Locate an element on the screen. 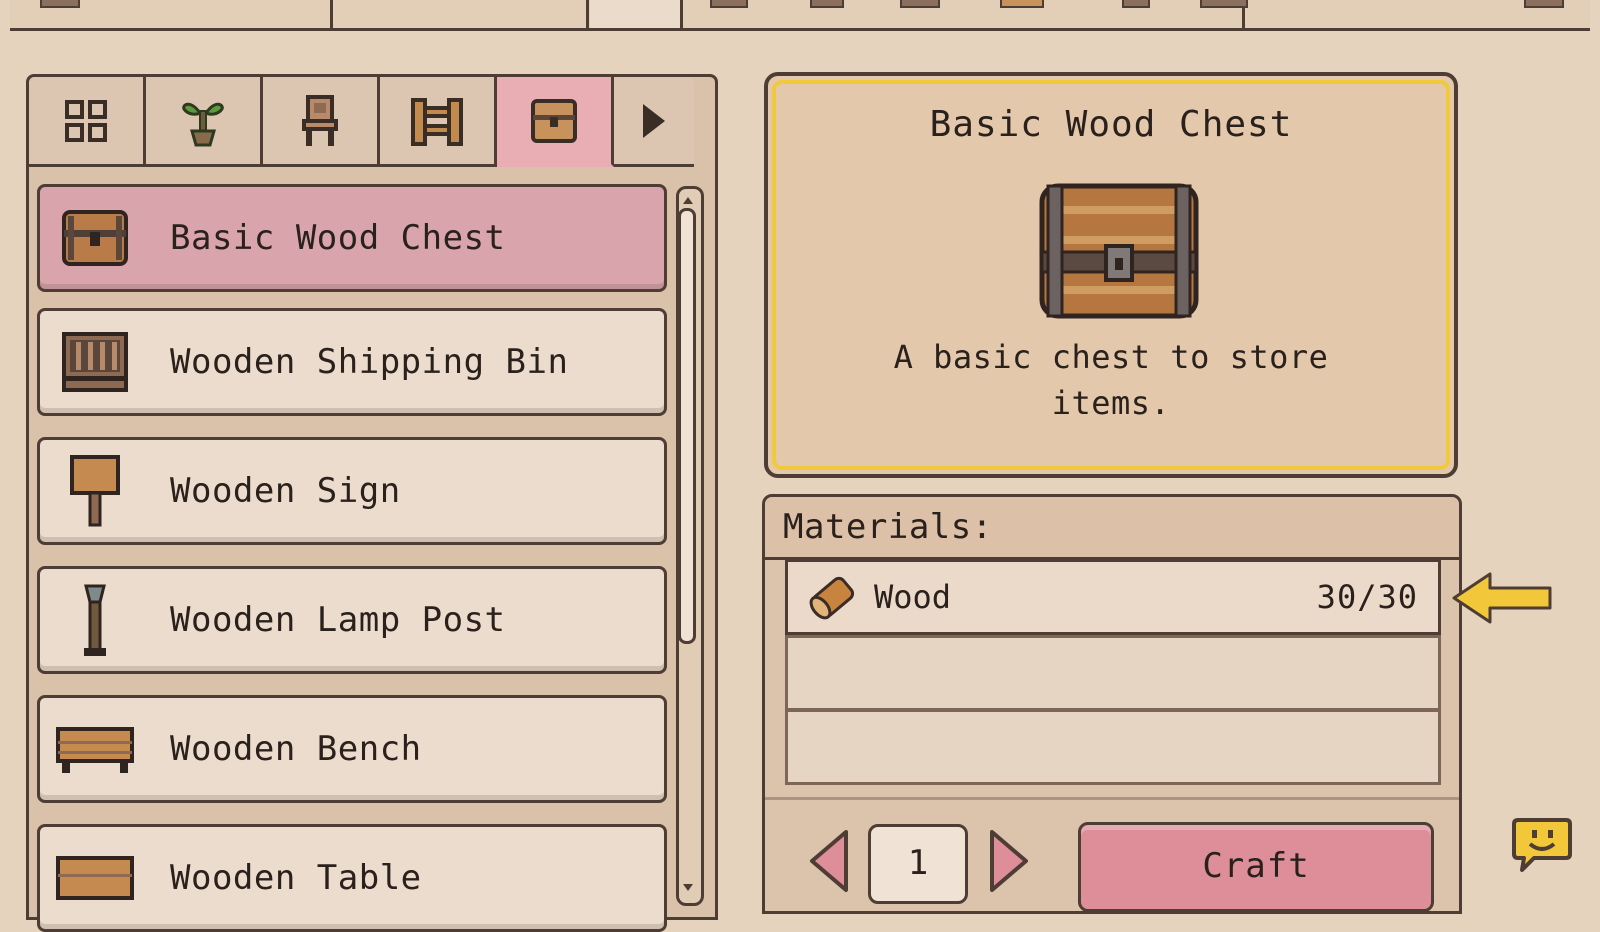 This screenshot has width=1600, height=932. tab-fences is located at coordinates (438, 122).